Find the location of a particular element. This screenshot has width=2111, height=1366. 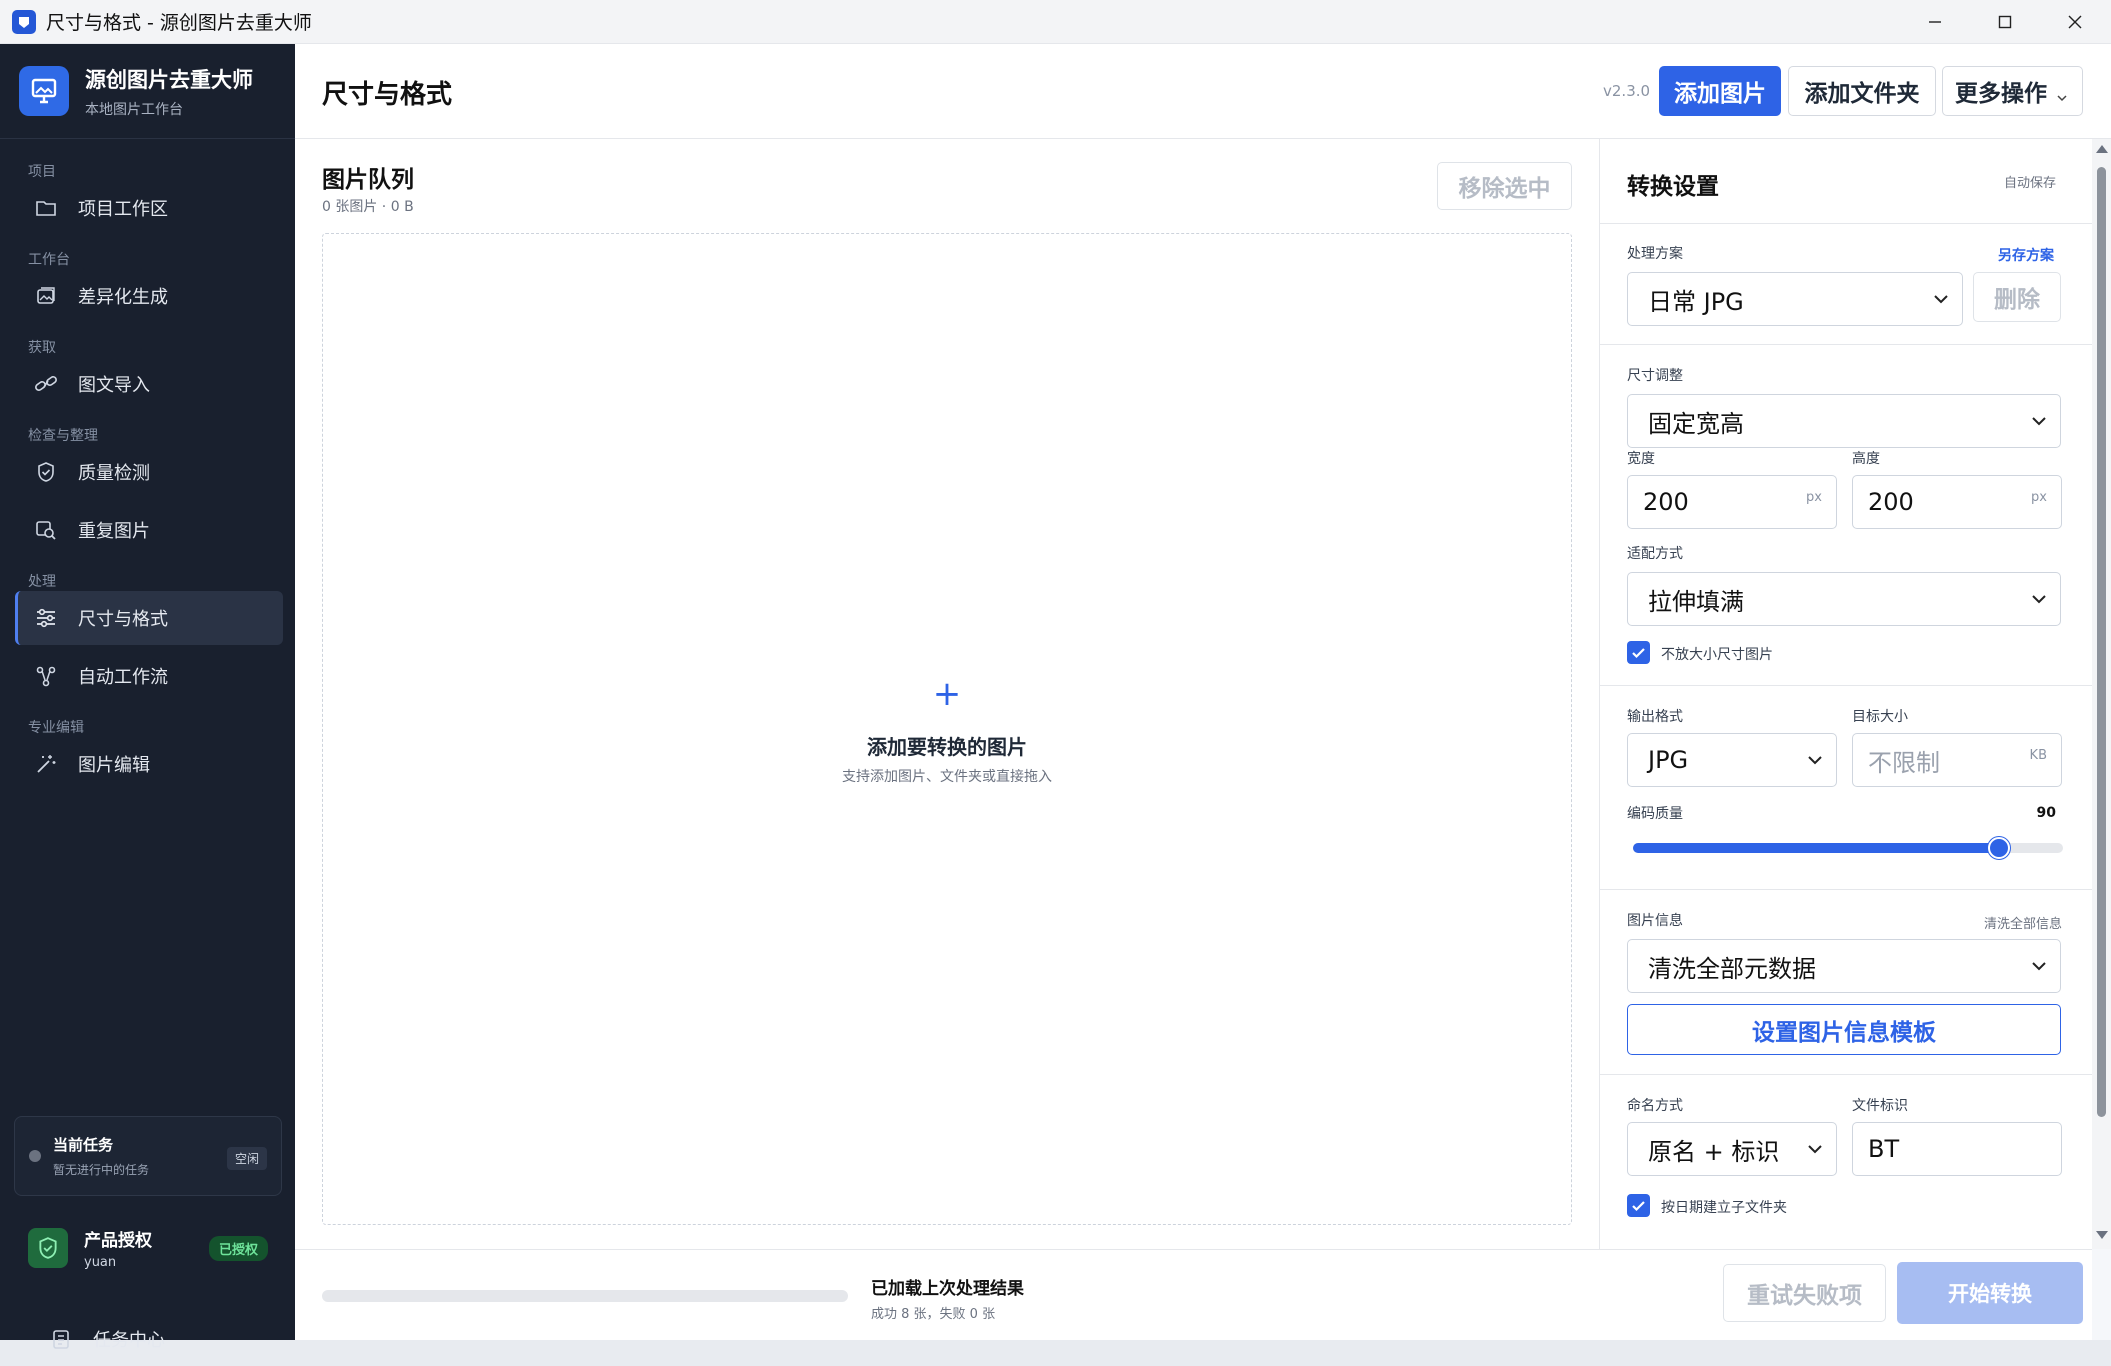

folder-icon is located at coordinates (46, 208).